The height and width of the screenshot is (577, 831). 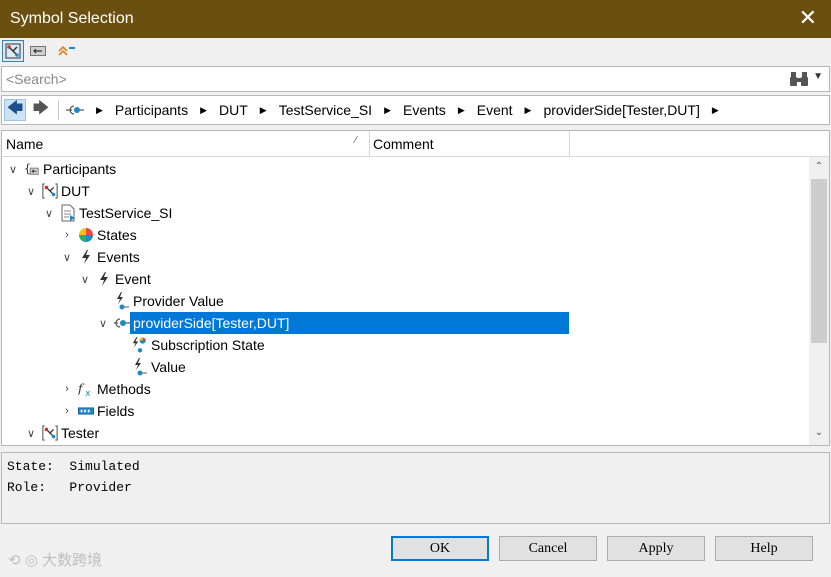 I want to click on column-name-header: Name, so click(x=24, y=144).